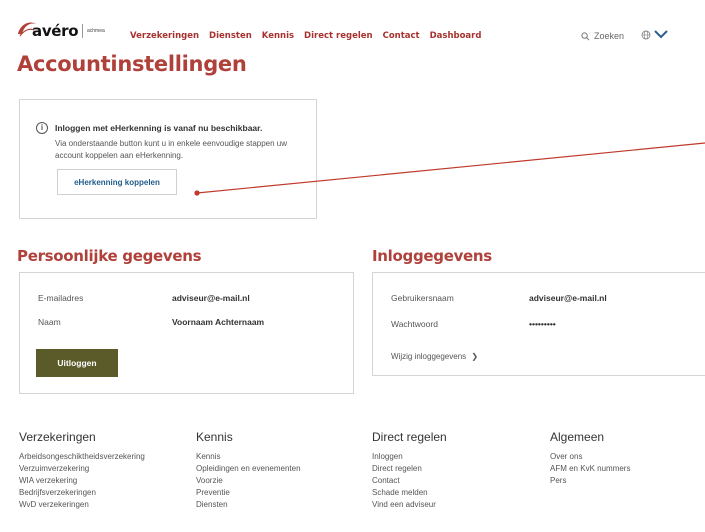 Image resolution: width=705 pixels, height=532 pixels. I want to click on page-title: Accountinstellingen, so click(132, 64).